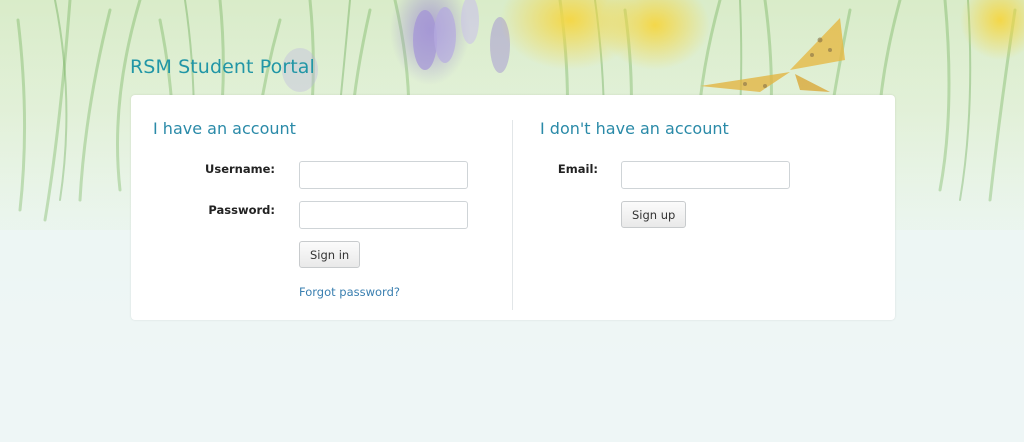 Image resolution: width=1024 pixels, height=442 pixels. I want to click on signup-heading: I don't have an account, so click(634, 128).